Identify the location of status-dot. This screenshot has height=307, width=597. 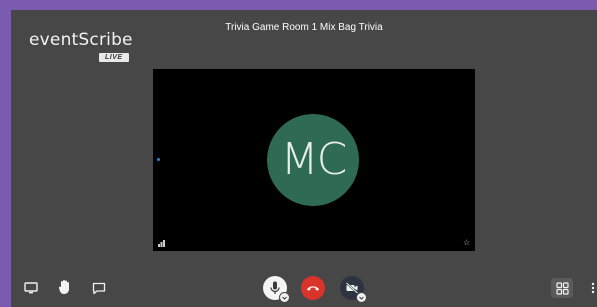
(158, 159).